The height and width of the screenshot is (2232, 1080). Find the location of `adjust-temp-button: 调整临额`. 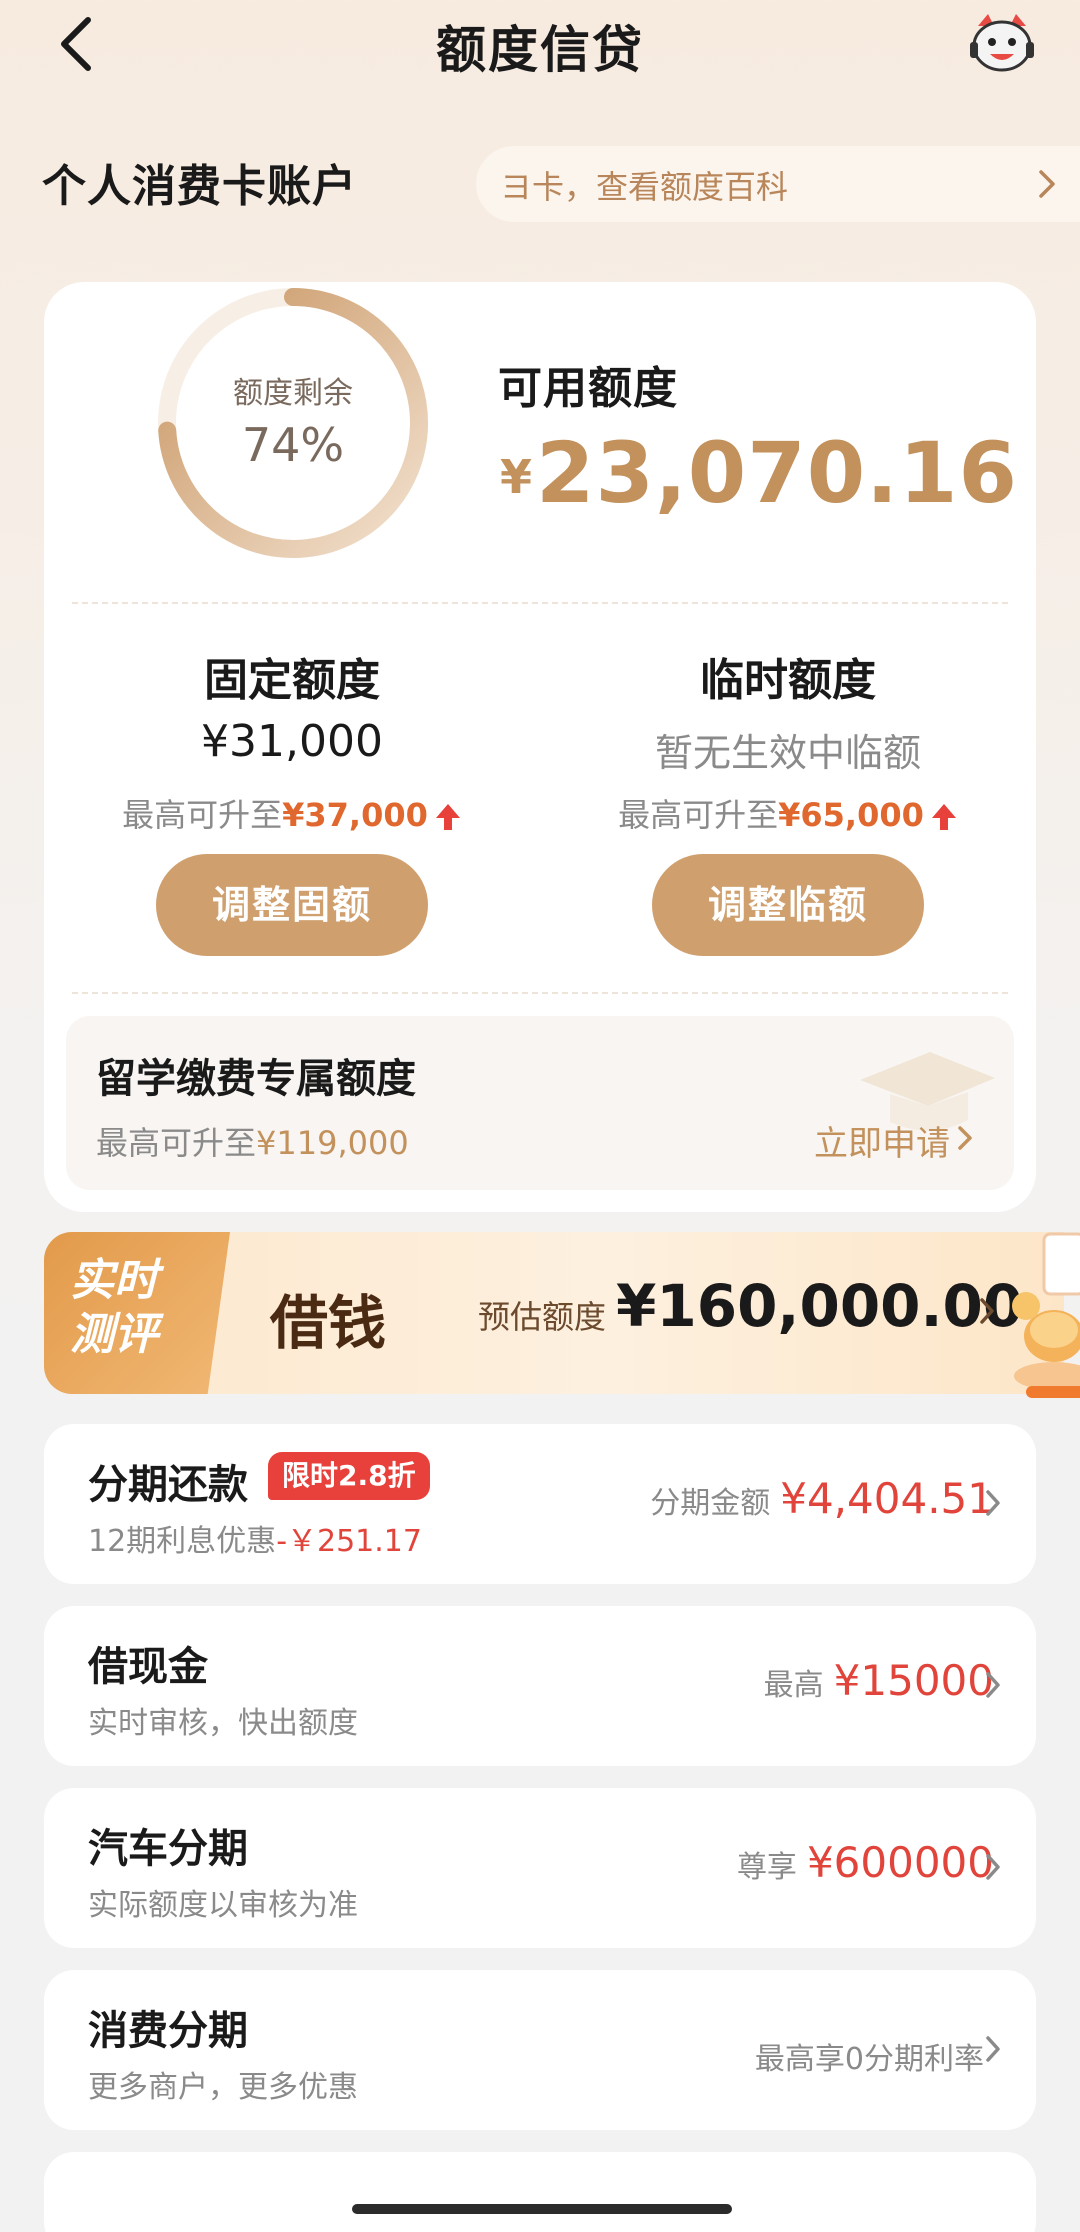

adjust-temp-button: 调整临额 is located at coordinates (788, 905).